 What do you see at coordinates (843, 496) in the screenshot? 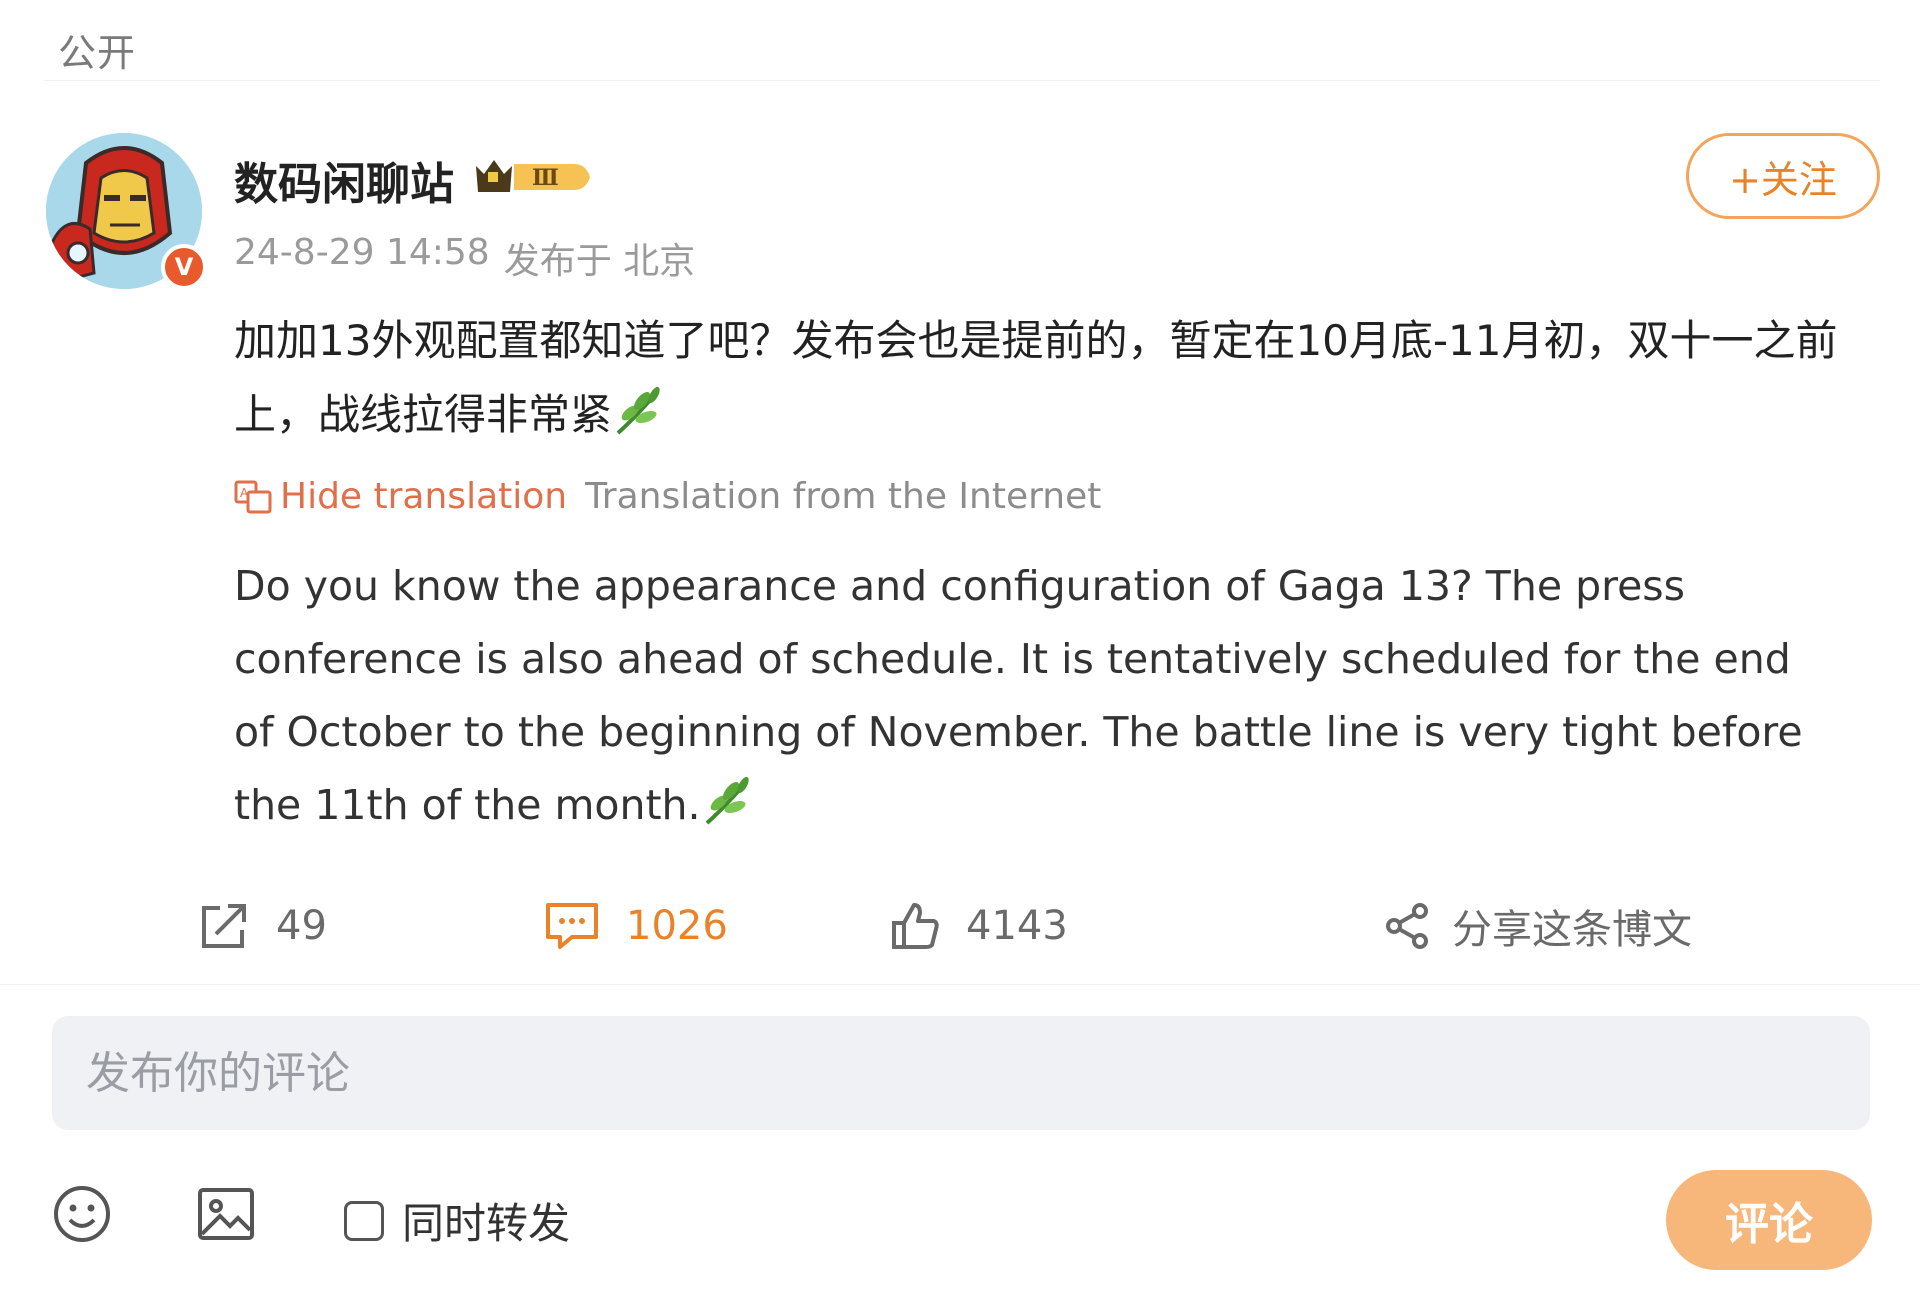
I see `translation-source: Translation from the Internet` at bounding box center [843, 496].